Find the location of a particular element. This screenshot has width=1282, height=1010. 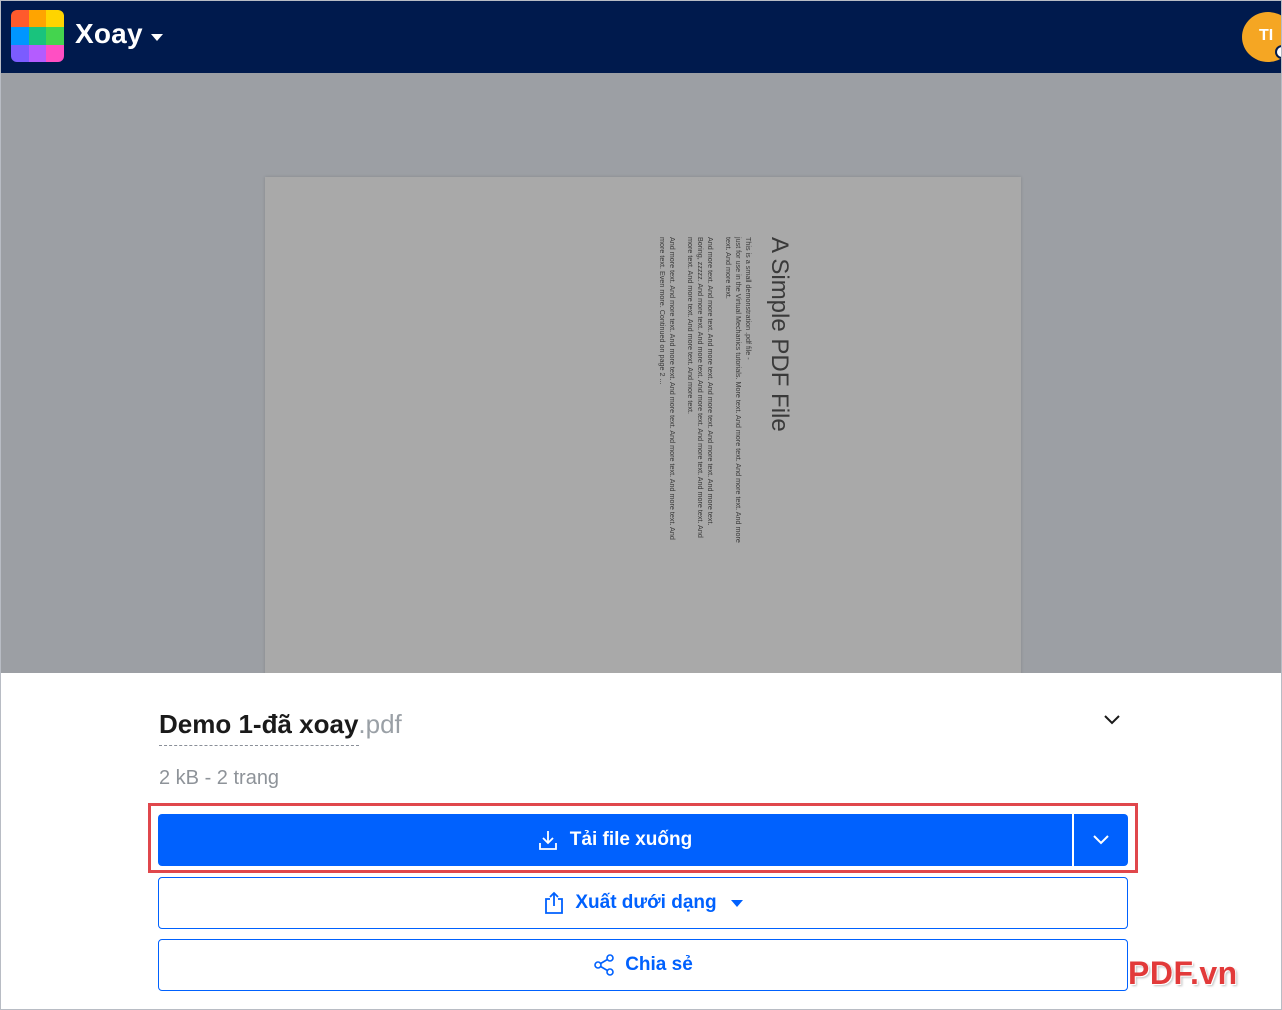

app-logo-icon is located at coordinates (37, 36).